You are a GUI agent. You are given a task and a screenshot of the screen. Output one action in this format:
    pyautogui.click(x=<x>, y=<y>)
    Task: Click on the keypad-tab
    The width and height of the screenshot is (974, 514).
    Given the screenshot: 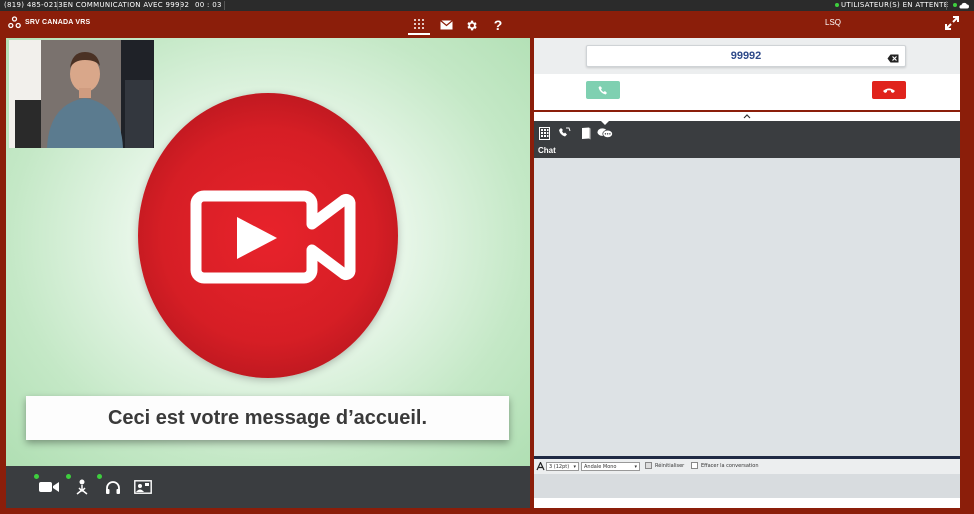 What is the action you would take?
    pyautogui.click(x=544, y=133)
    